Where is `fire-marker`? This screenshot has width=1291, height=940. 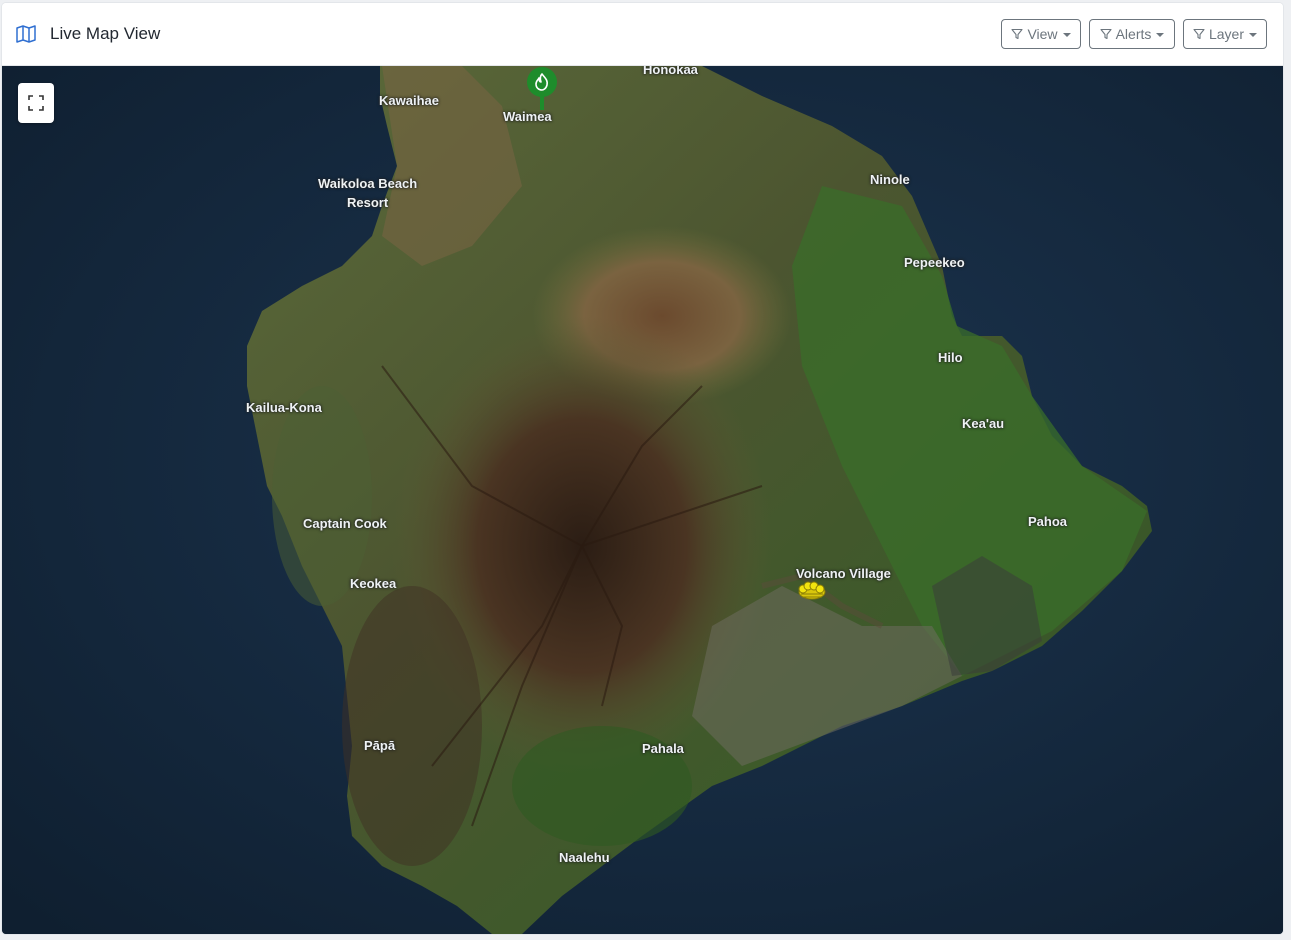 fire-marker is located at coordinates (542, 89).